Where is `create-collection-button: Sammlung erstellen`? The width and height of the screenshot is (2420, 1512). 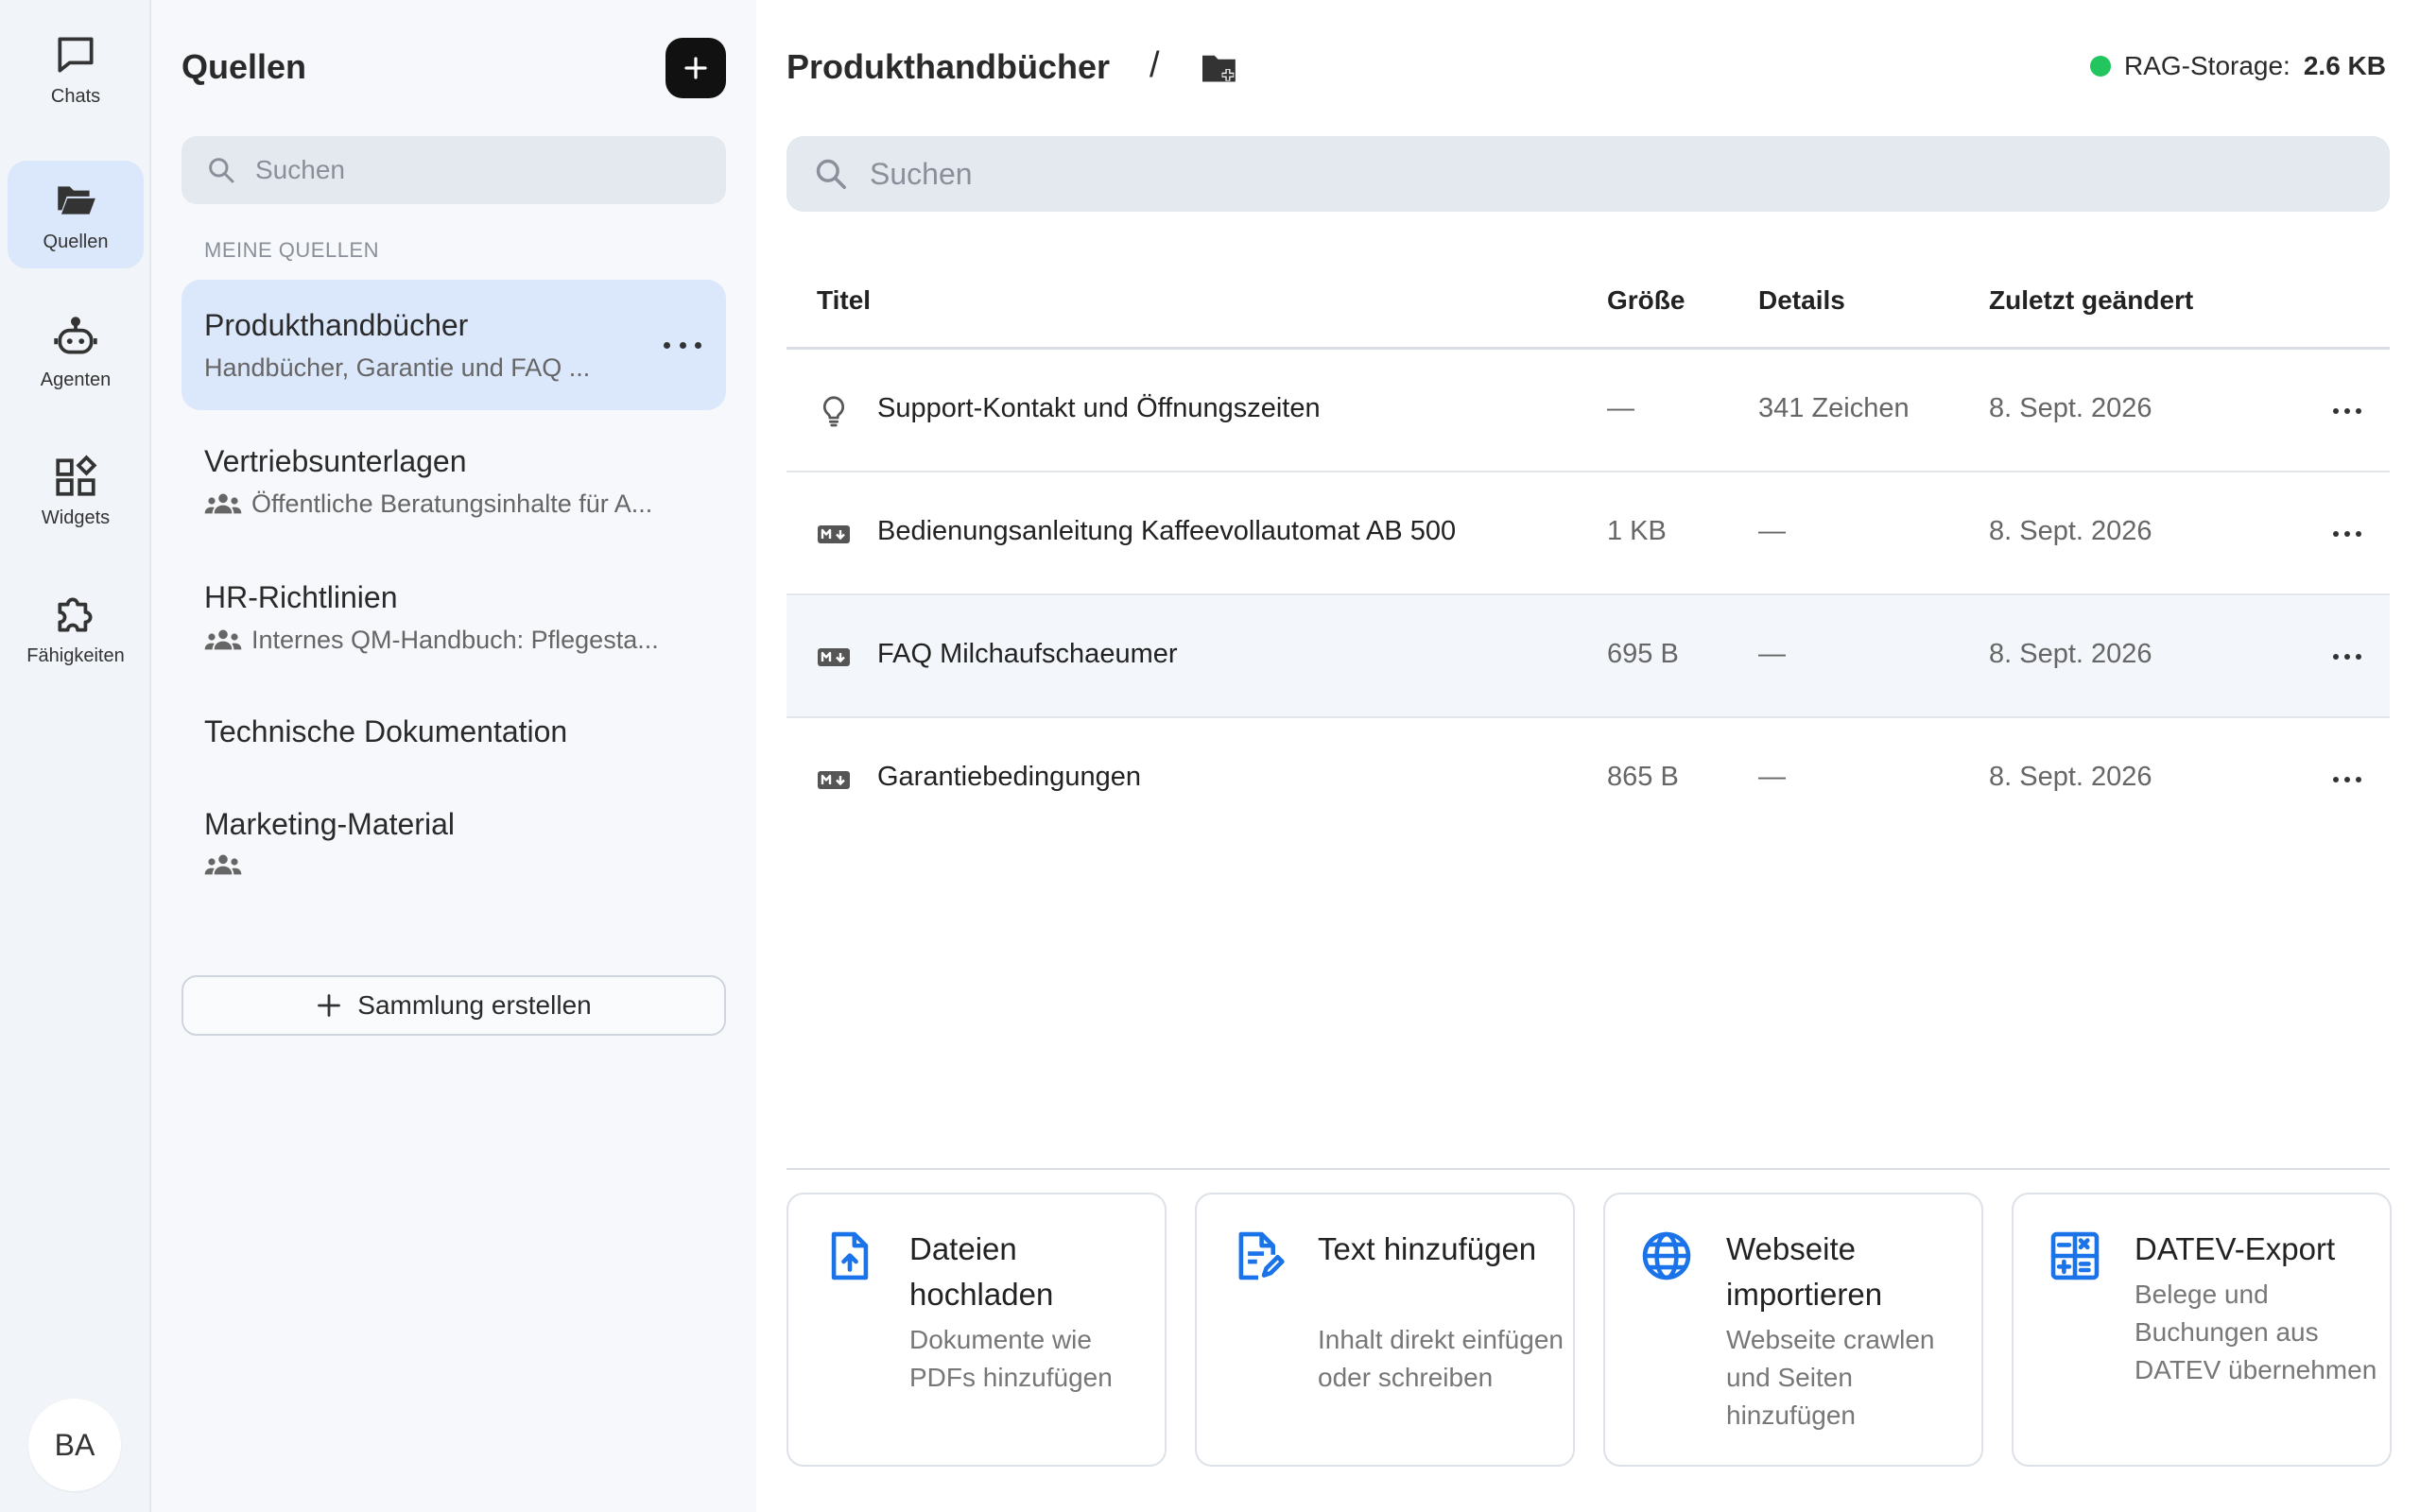 create-collection-button: Sammlung erstellen is located at coordinates (454, 1005).